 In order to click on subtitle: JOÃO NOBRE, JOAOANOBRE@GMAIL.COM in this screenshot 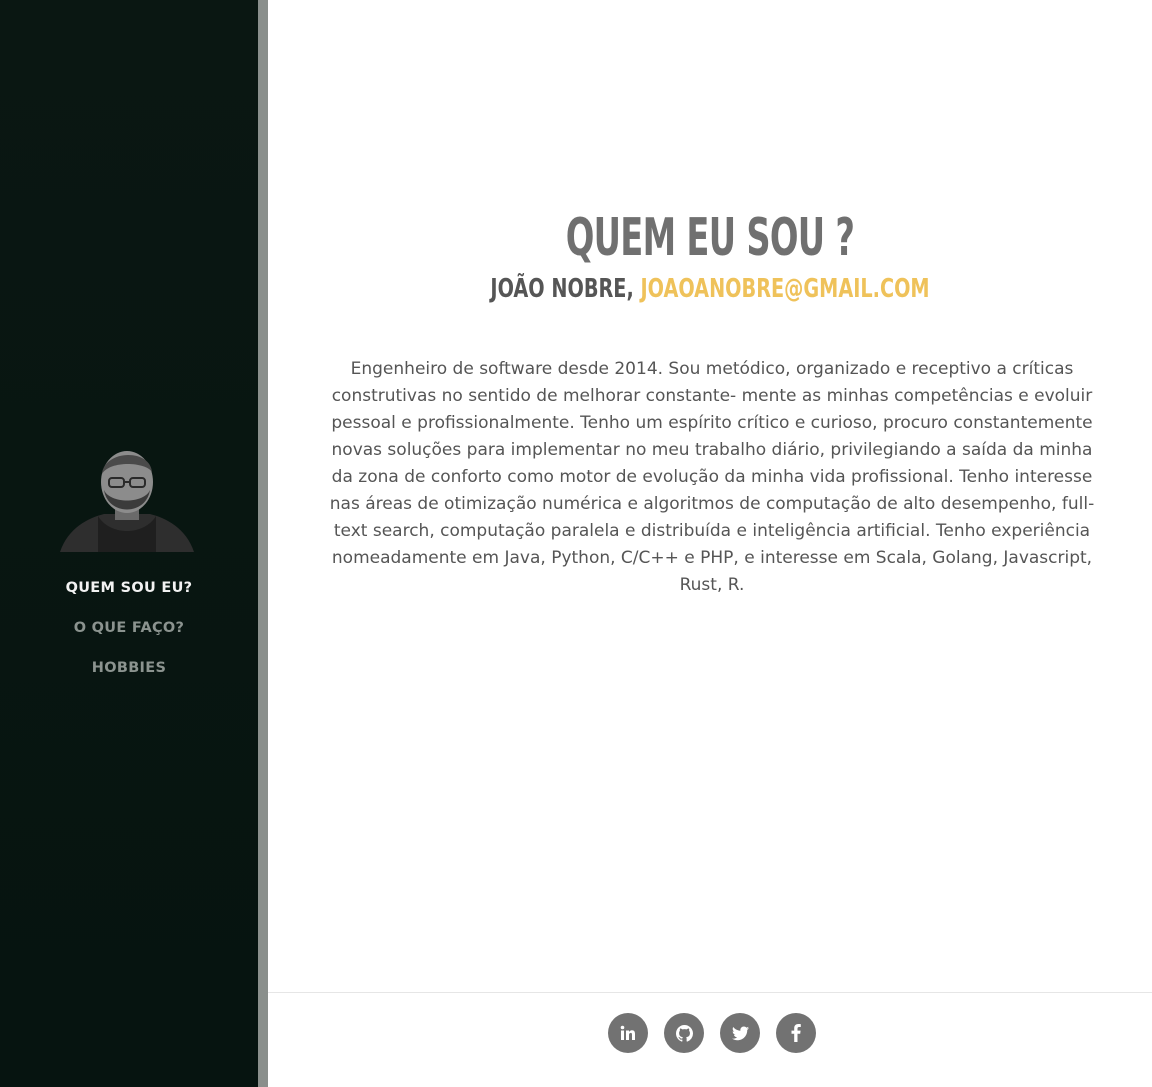, I will do `click(710, 289)`.